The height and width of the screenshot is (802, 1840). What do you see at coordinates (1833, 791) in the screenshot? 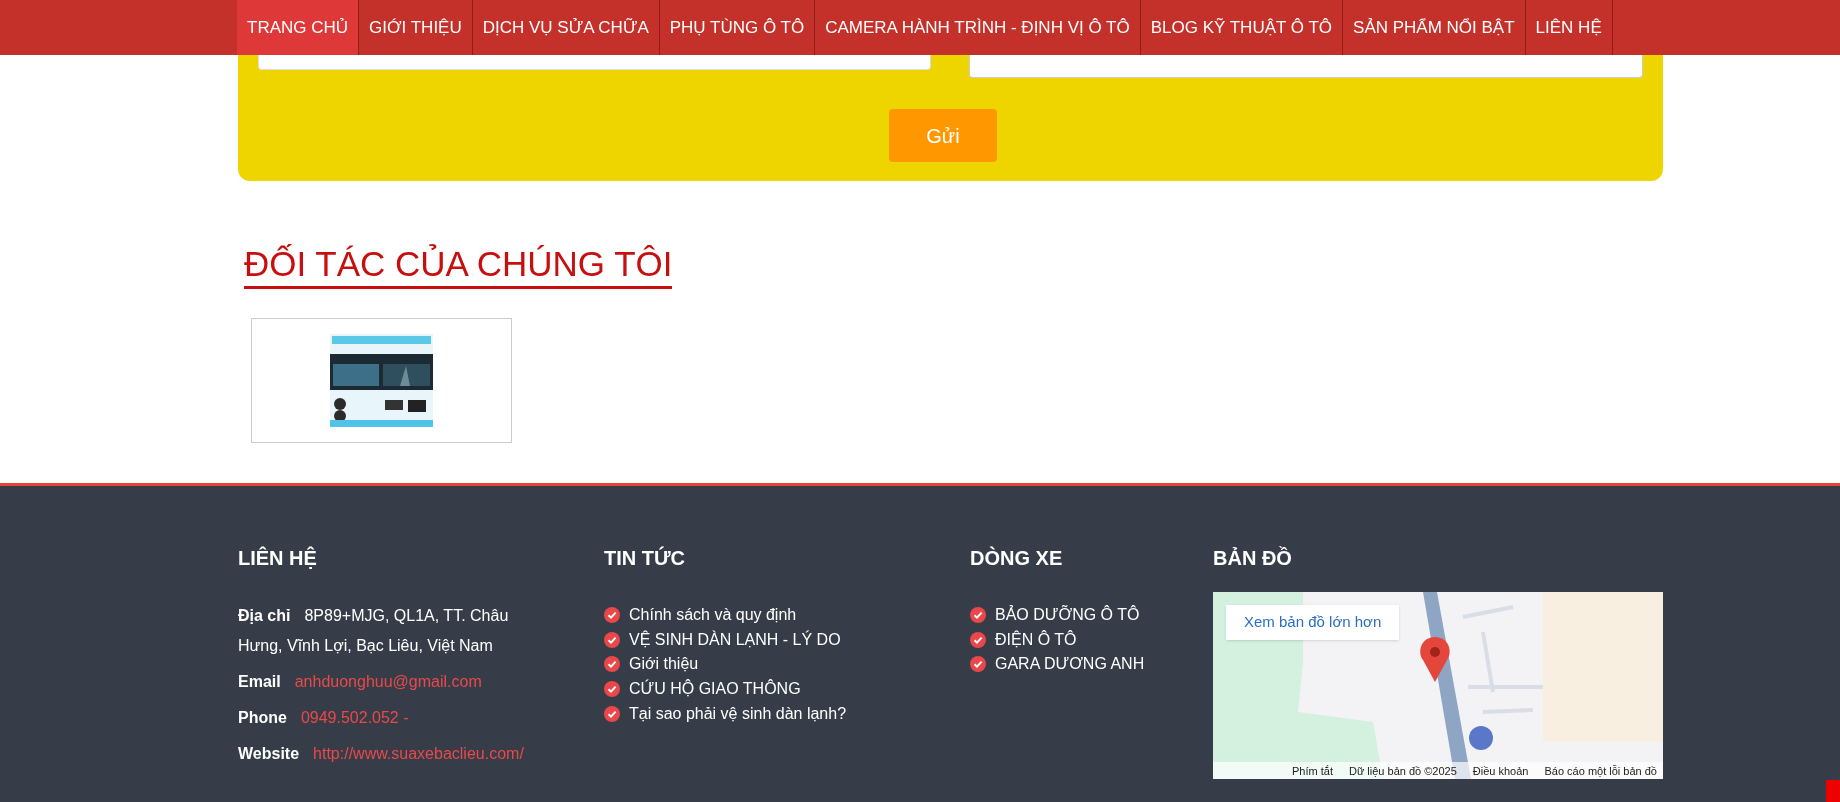
I see `corner-button` at bounding box center [1833, 791].